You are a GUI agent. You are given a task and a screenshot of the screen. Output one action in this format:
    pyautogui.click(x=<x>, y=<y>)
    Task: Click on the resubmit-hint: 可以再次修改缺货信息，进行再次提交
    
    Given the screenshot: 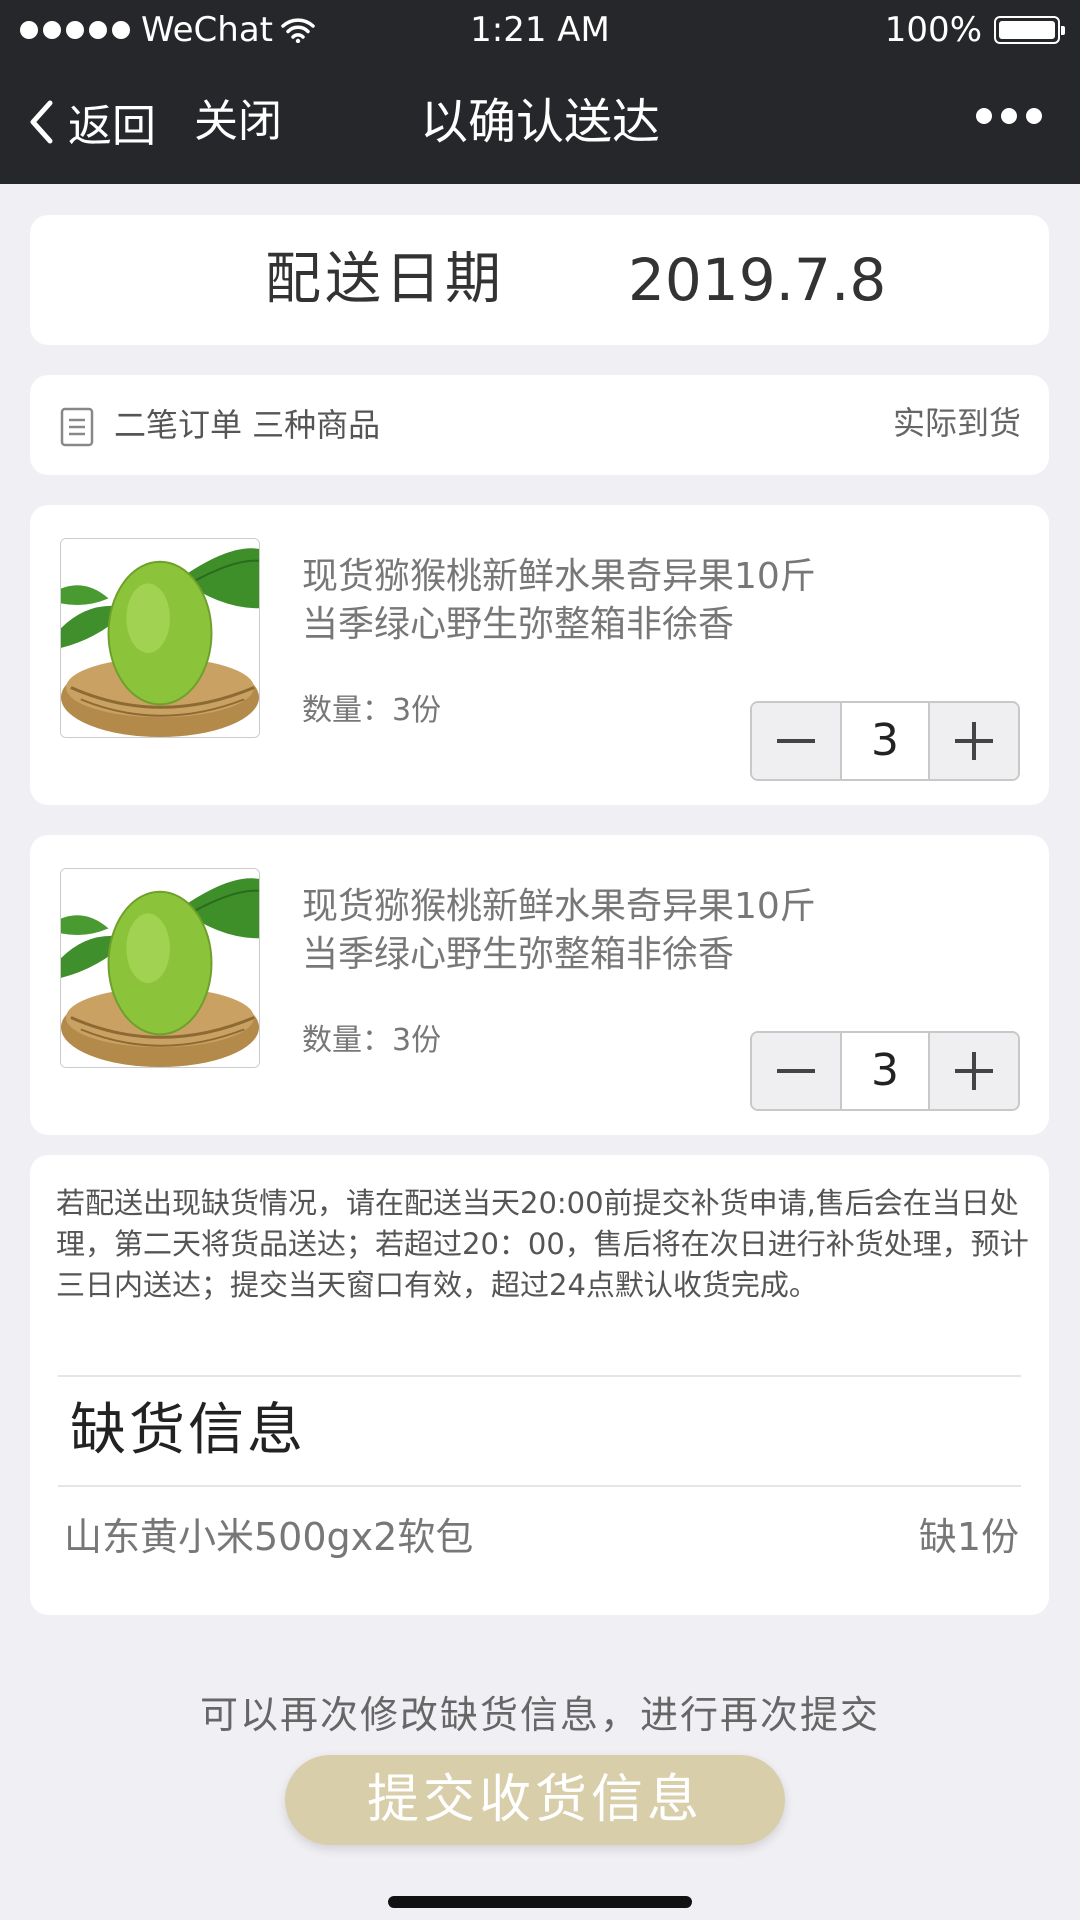 What is the action you would take?
    pyautogui.click(x=539, y=1715)
    